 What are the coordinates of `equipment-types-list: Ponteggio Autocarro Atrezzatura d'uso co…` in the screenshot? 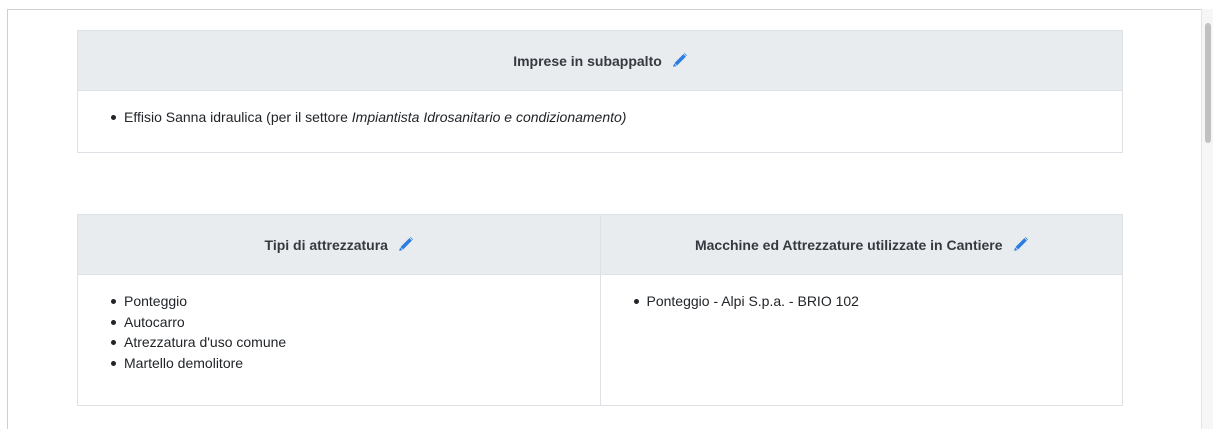 It's located at (339, 332).